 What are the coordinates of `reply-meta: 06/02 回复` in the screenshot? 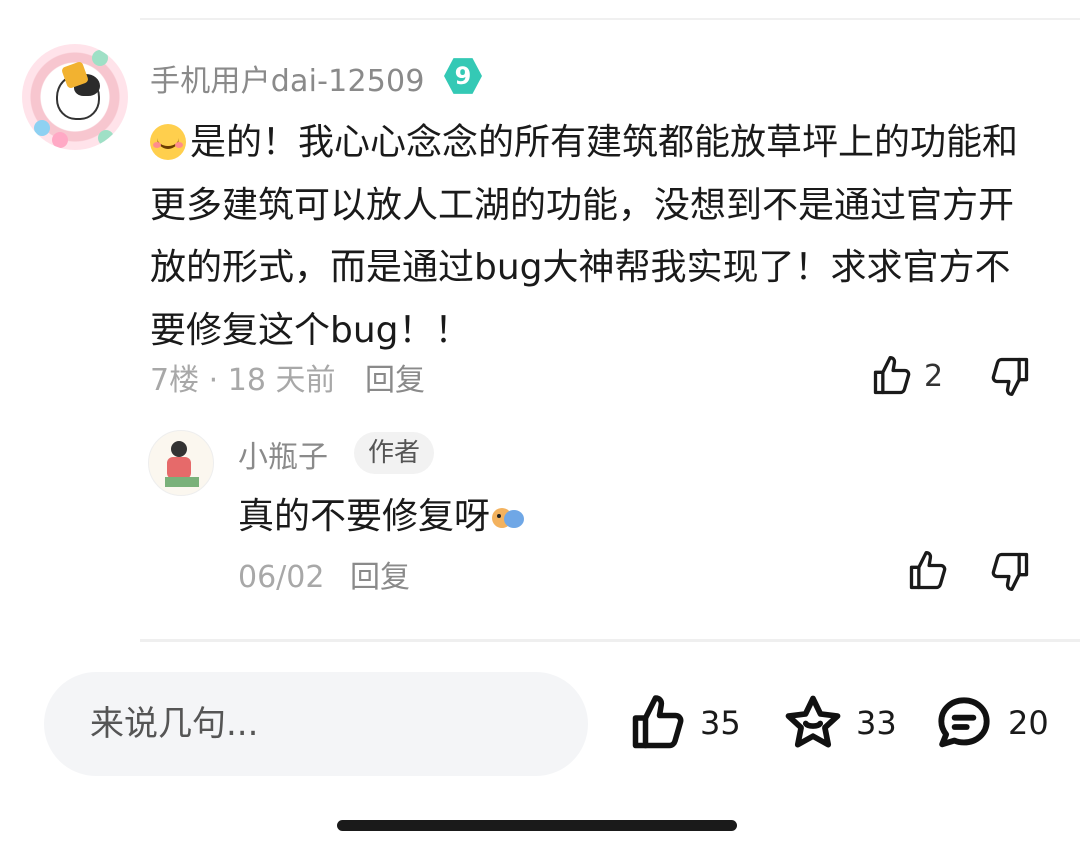 It's located at (324, 574).